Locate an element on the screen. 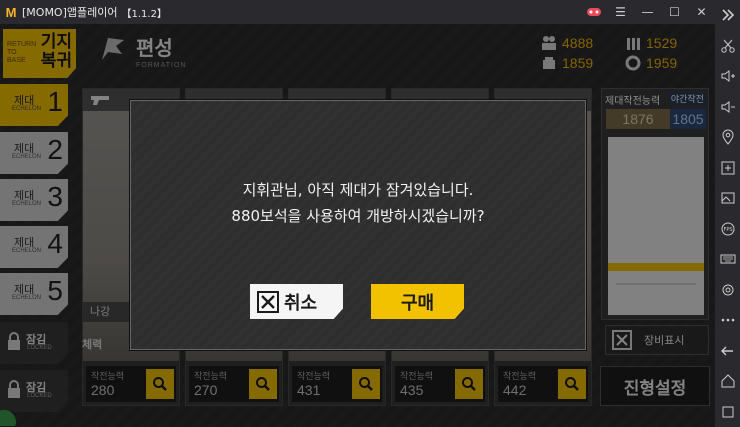 Image resolution: width=740 pixels, height=427 pixels. cancel-button: 취소 is located at coordinates (296, 301).